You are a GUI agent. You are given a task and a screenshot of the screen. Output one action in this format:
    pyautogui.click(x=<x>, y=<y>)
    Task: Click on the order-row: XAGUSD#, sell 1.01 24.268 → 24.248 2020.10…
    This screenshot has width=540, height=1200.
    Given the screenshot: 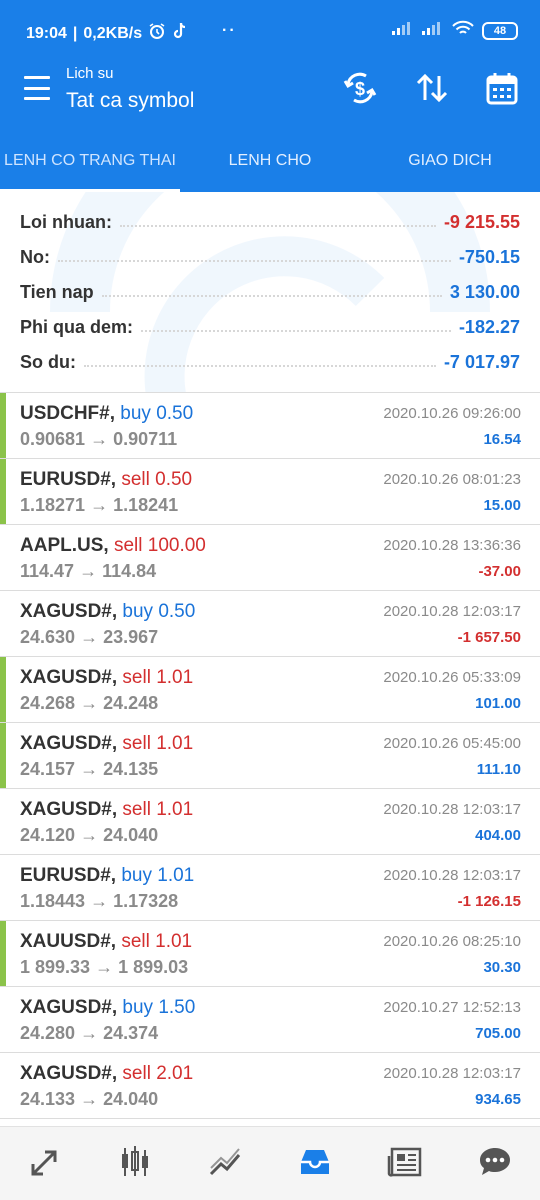 What is the action you would take?
    pyautogui.click(x=270, y=690)
    